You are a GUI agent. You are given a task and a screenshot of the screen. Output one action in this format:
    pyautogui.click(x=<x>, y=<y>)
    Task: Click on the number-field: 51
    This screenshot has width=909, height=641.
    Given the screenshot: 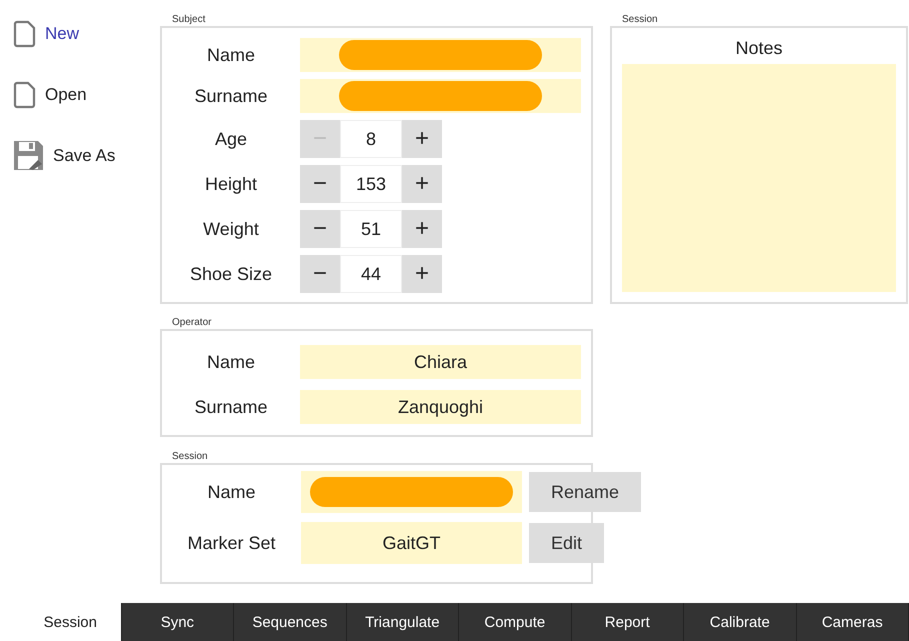 What is the action you would take?
    pyautogui.click(x=371, y=229)
    